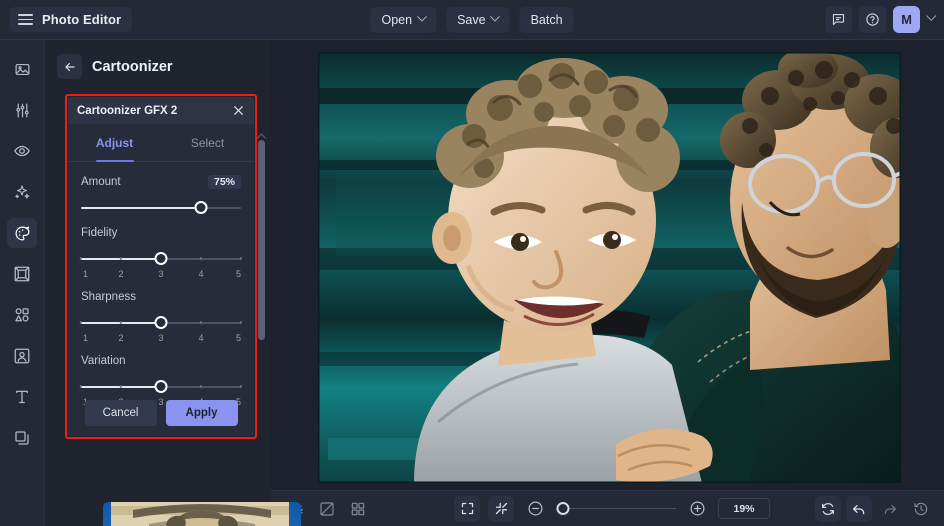 Image resolution: width=944 pixels, height=526 pixels. Describe the element at coordinates (397, 19) in the screenshot. I see `open-button-label: Open` at that location.